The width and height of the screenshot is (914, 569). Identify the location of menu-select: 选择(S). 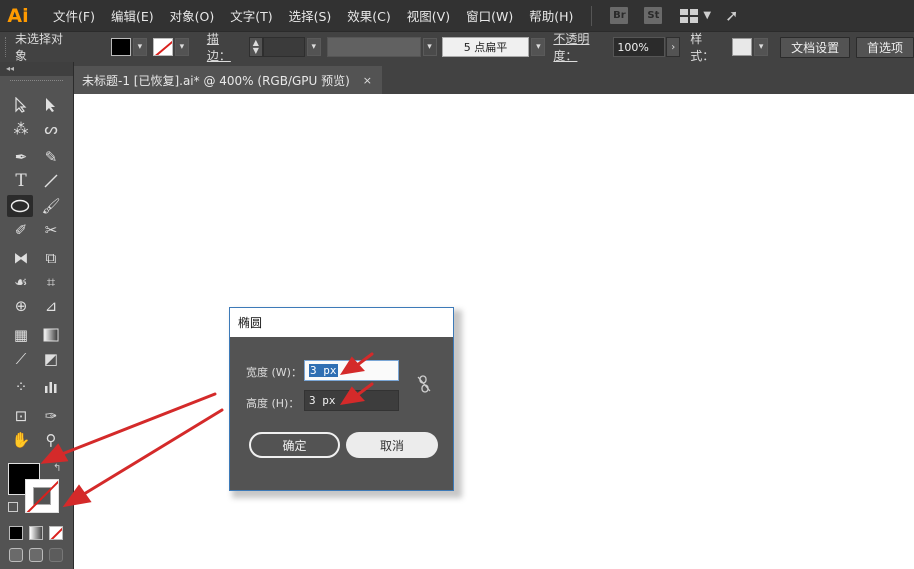
(310, 15).